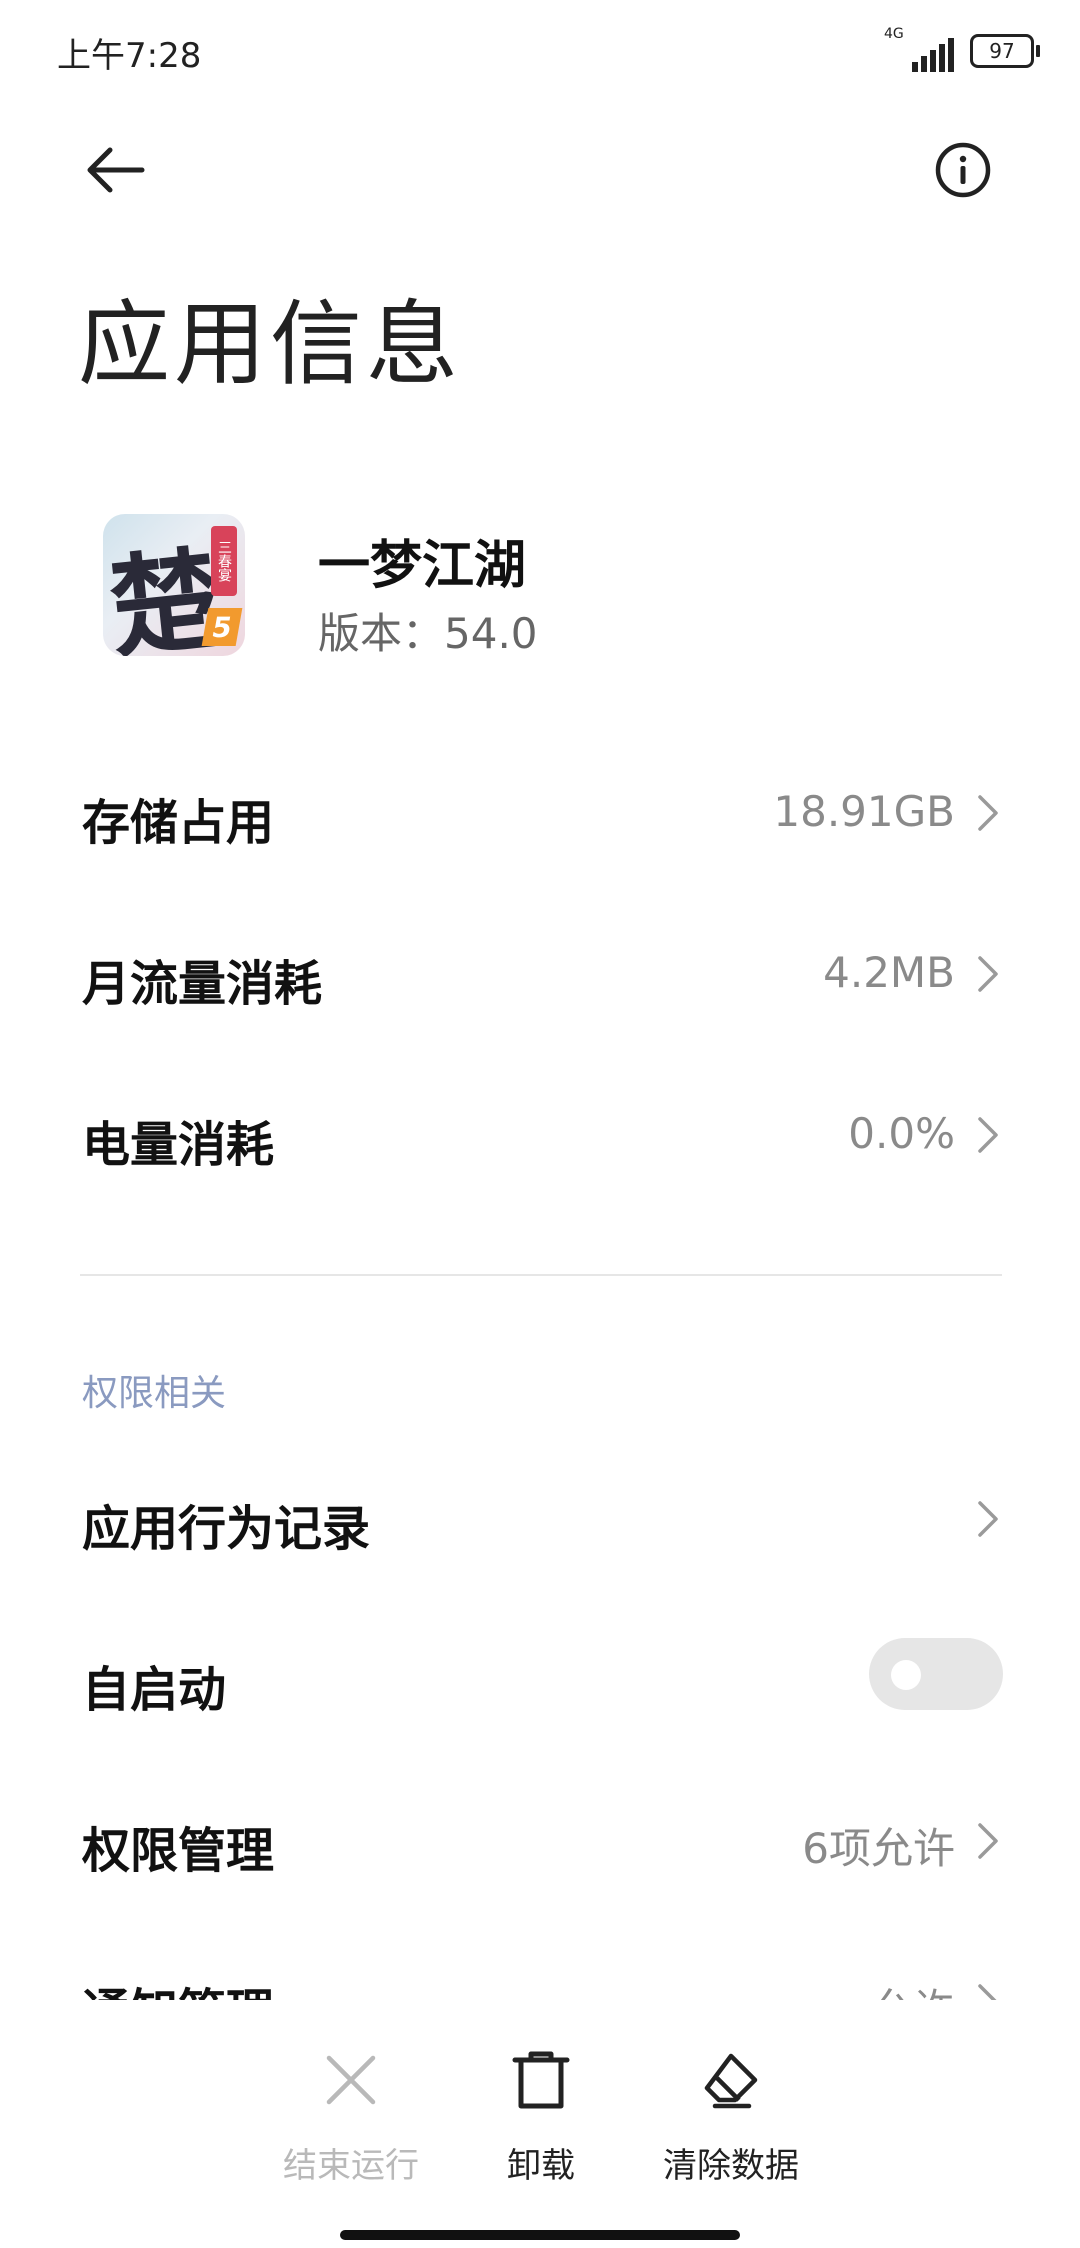 Image resolution: width=1080 pixels, height=2248 pixels. I want to click on signal-icon: 4G, so click(919, 49).